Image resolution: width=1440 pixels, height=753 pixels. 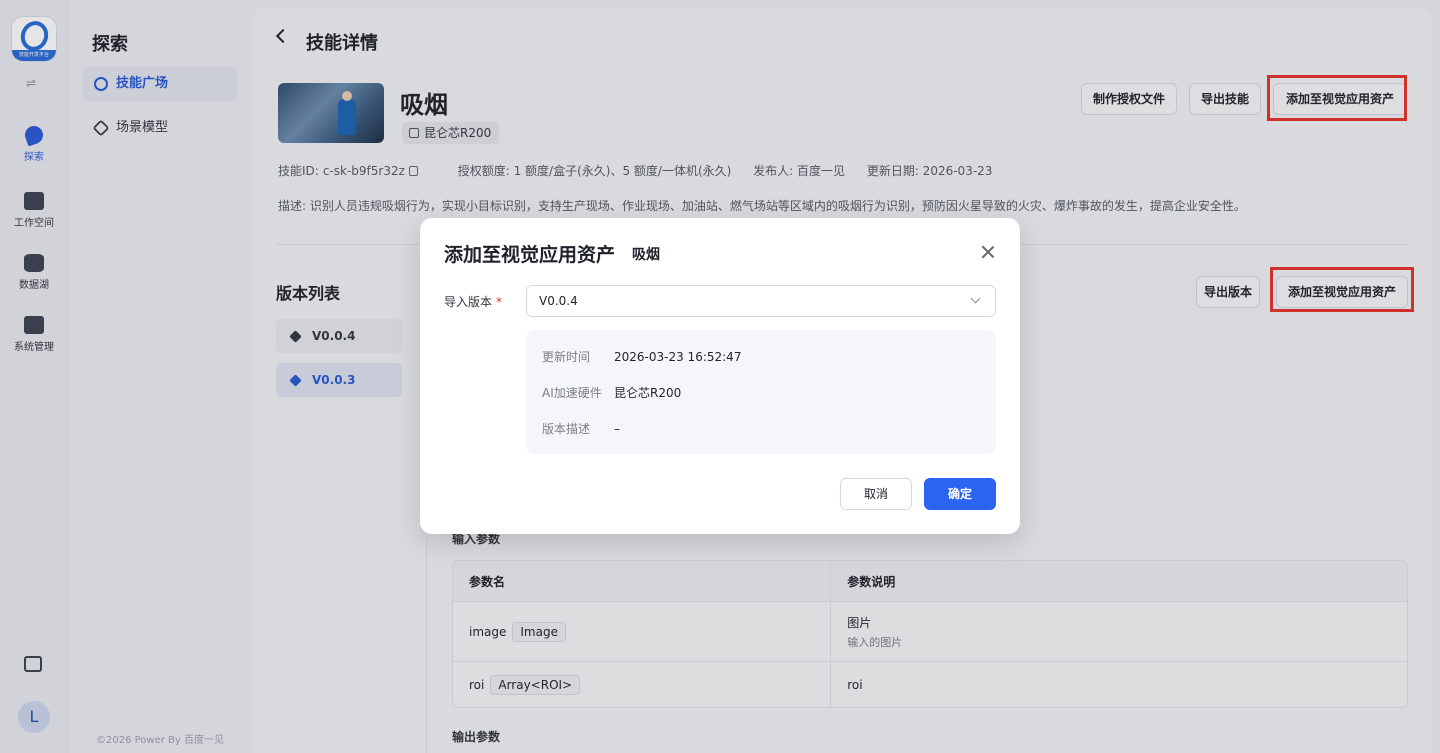 What do you see at coordinates (975, 298) in the screenshot?
I see `chevron-down-icon` at bounding box center [975, 298].